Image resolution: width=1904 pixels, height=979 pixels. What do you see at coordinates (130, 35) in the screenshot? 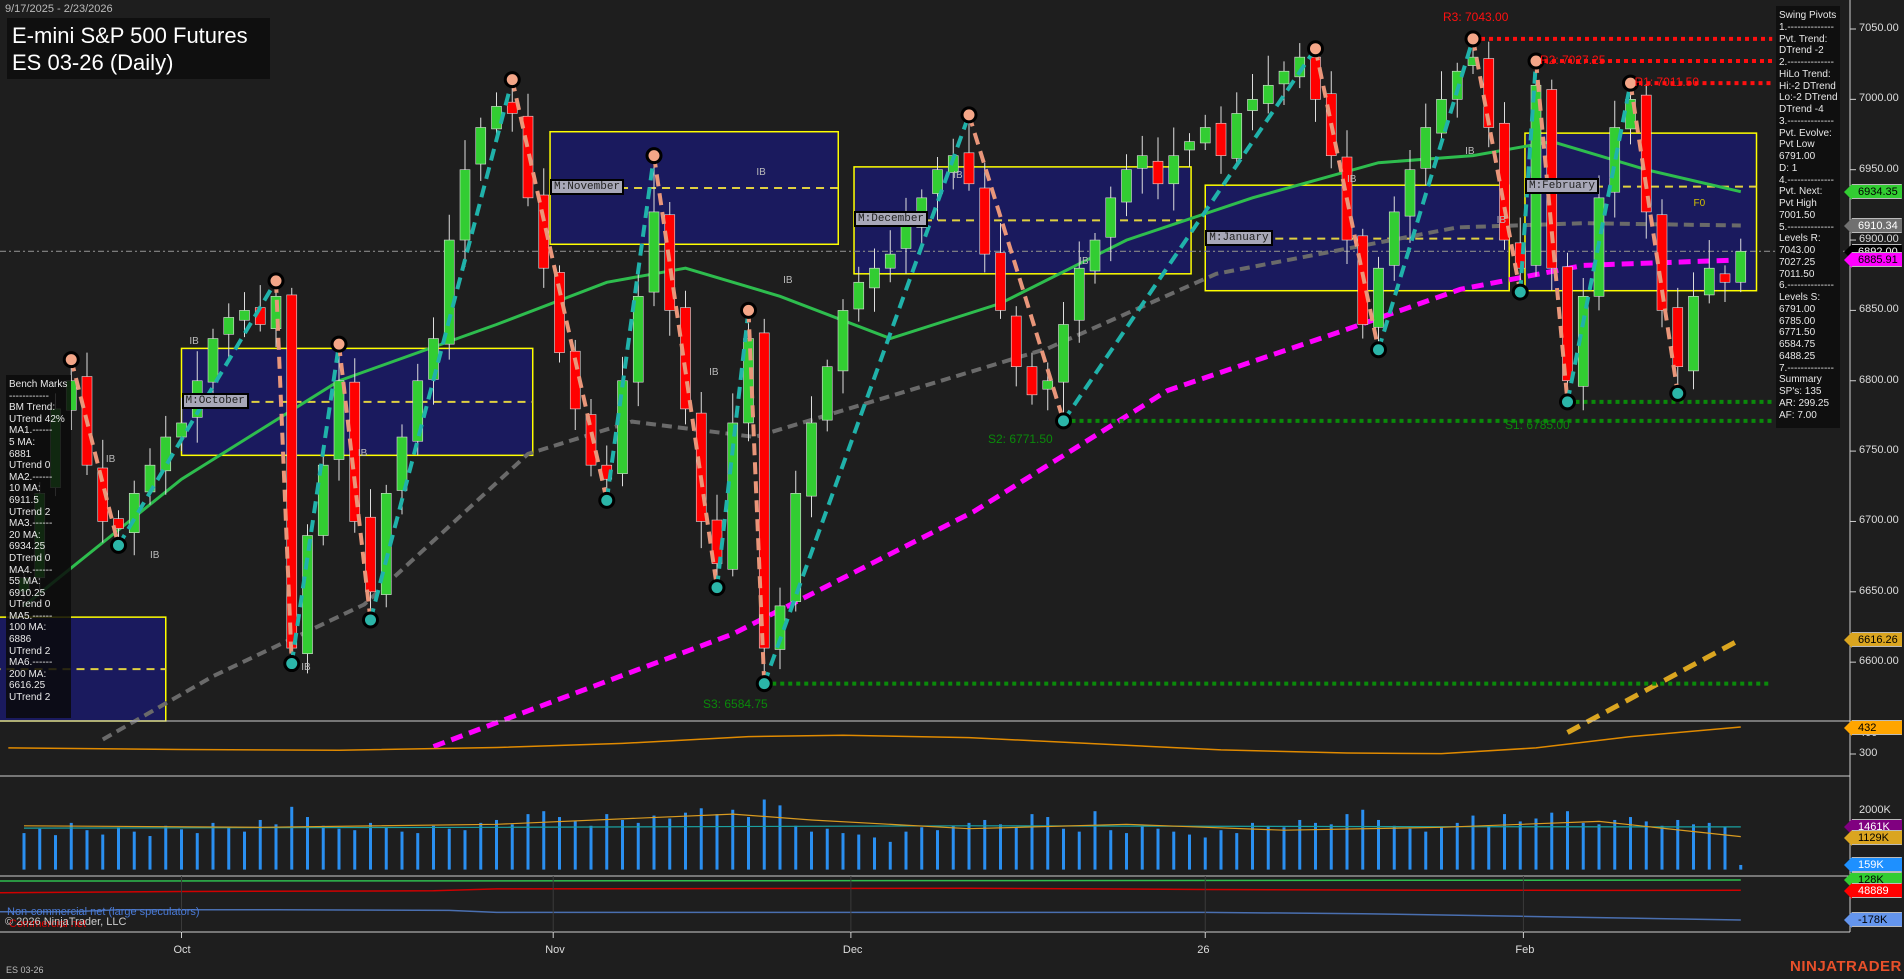
I see `instrument-name: E-mini S&P 500 Futures` at bounding box center [130, 35].